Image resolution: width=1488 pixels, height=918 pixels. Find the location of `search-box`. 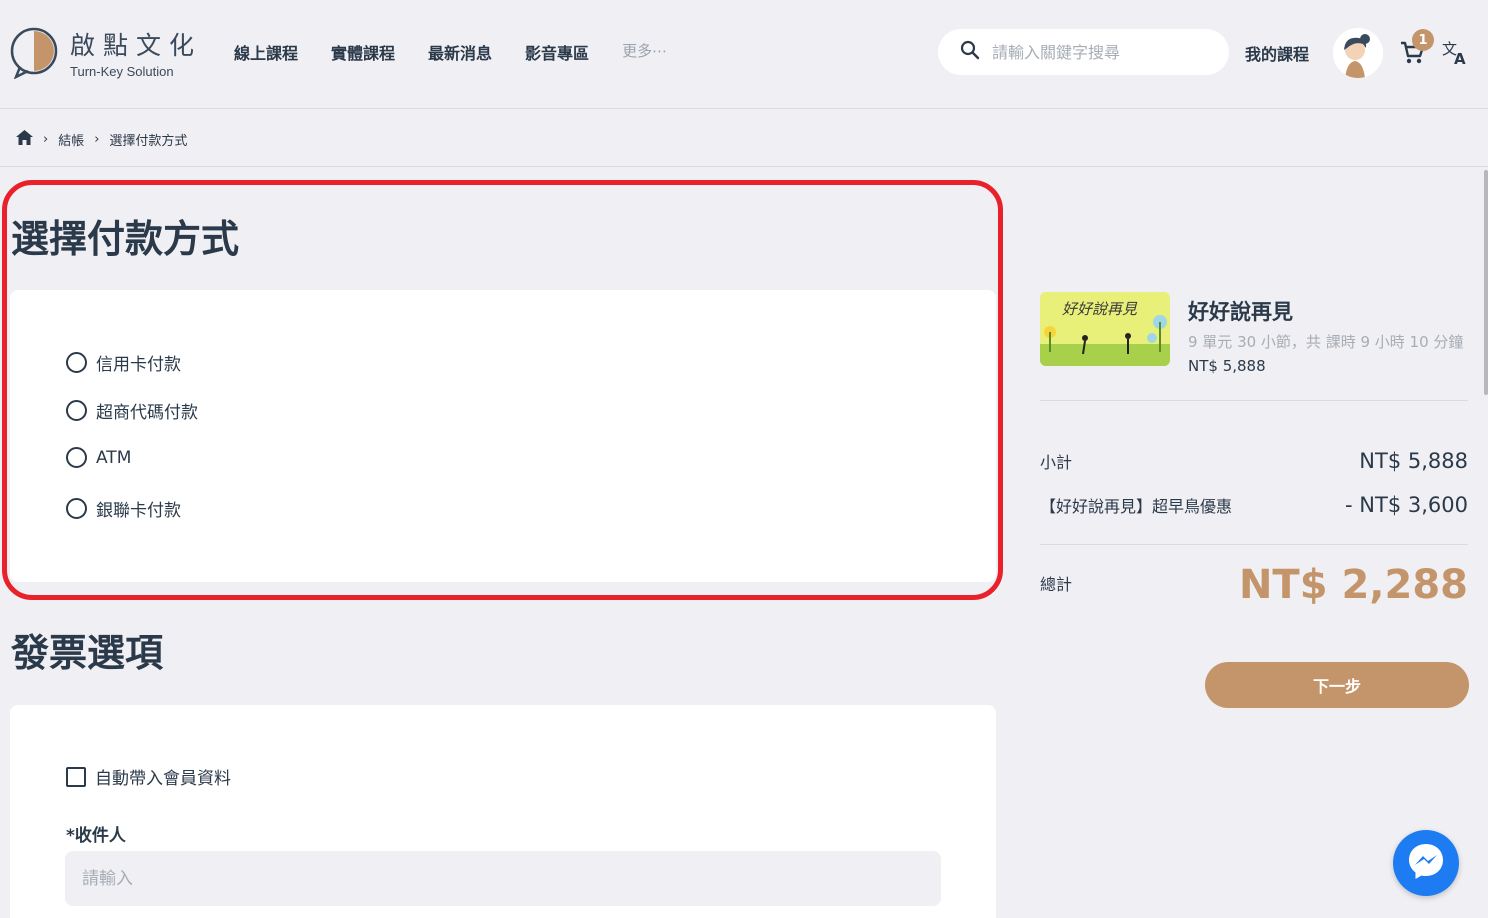

search-box is located at coordinates (1083, 52).